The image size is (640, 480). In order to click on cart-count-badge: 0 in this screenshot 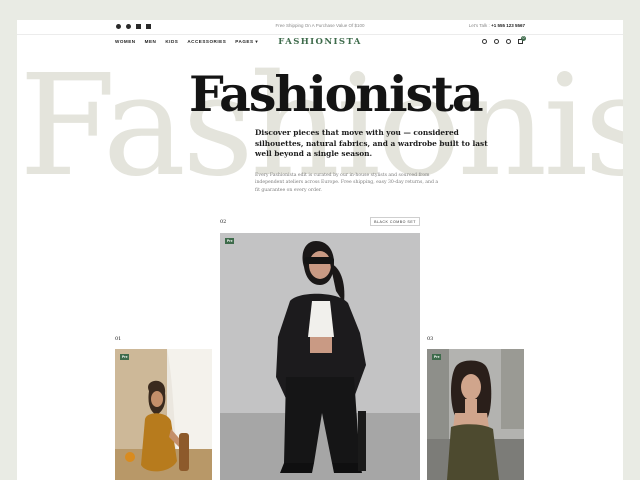, I will do `click(523, 38)`.